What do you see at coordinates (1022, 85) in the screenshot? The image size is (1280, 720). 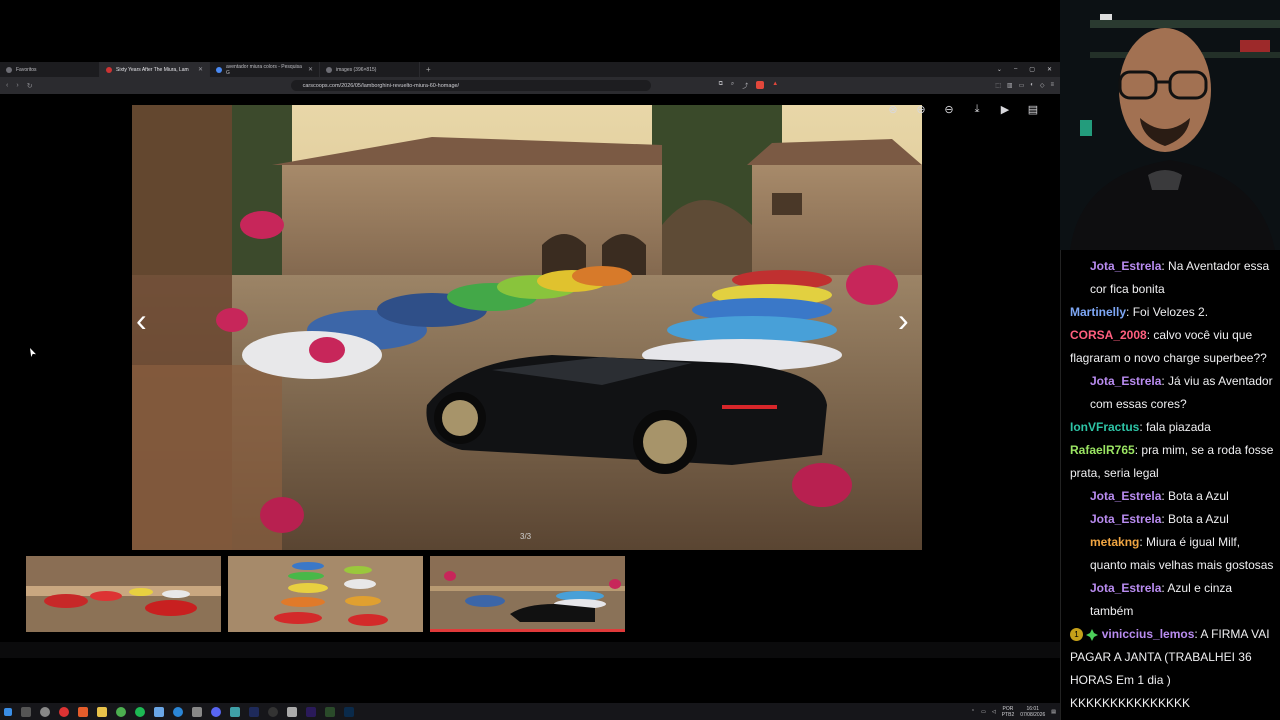 I see `wallet-icon: ▭` at bounding box center [1022, 85].